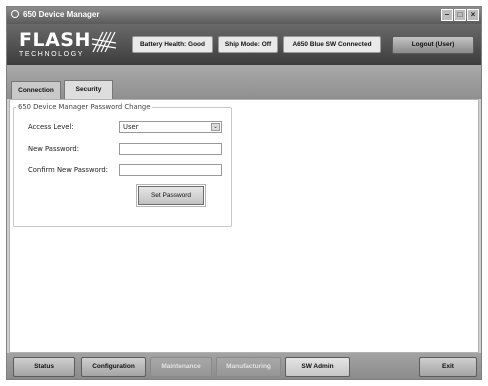 The image size is (488, 386). Describe the element at coordinates (248, 367) in the screenshot. I see `manufacturing-button: Manufacturing` at that location.